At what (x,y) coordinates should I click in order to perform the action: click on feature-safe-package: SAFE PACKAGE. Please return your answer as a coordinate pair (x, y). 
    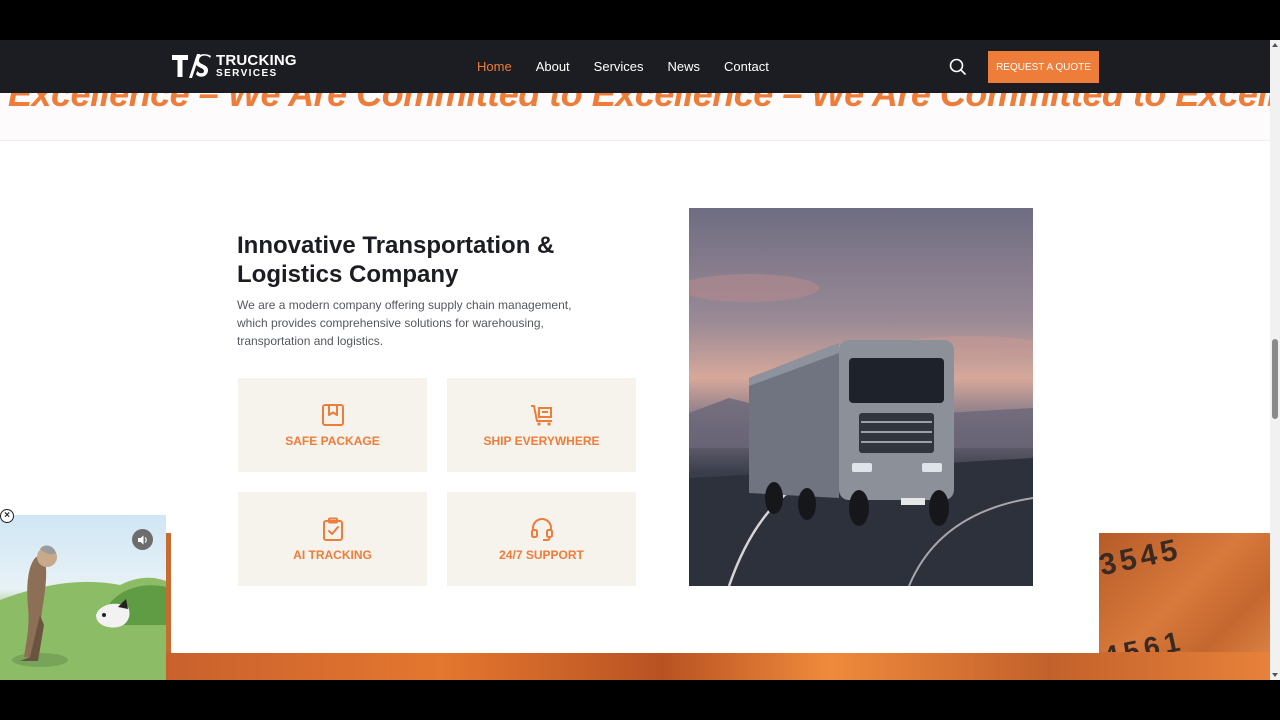
    Looking at the image, I should click on (332, 425).